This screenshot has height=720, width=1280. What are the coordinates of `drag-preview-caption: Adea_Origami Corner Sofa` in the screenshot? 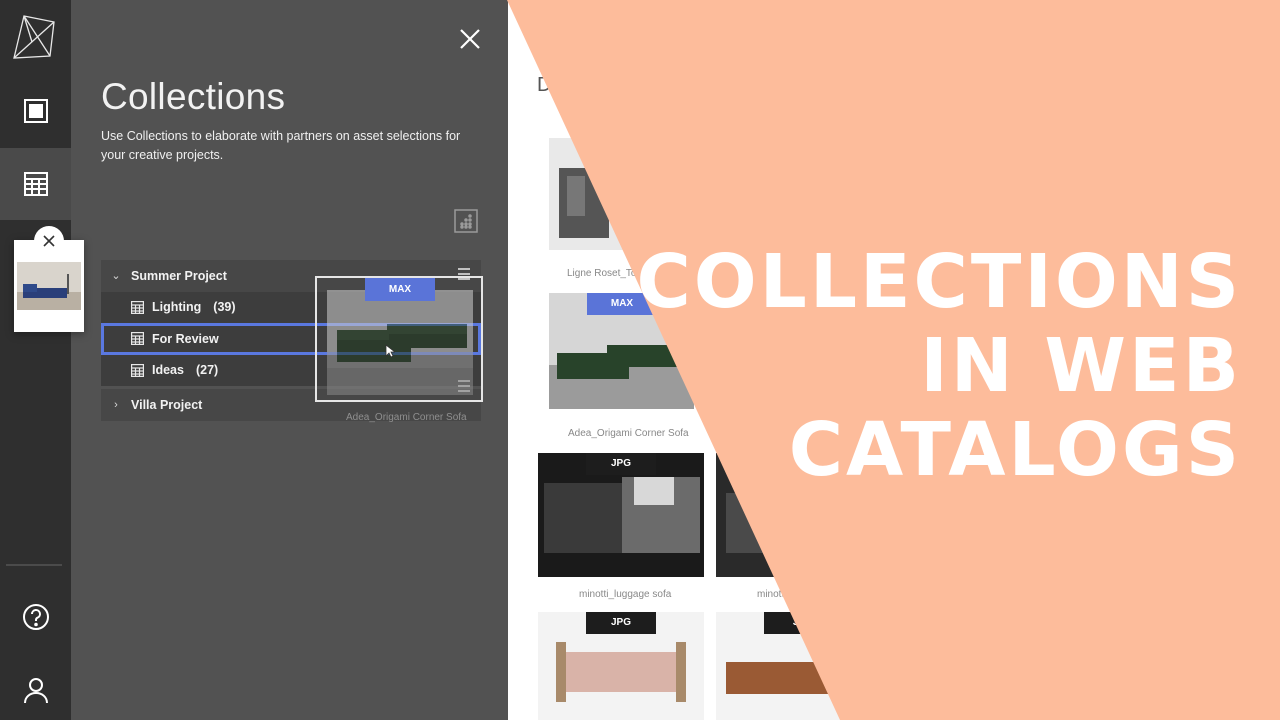 It's located at (406, 417).